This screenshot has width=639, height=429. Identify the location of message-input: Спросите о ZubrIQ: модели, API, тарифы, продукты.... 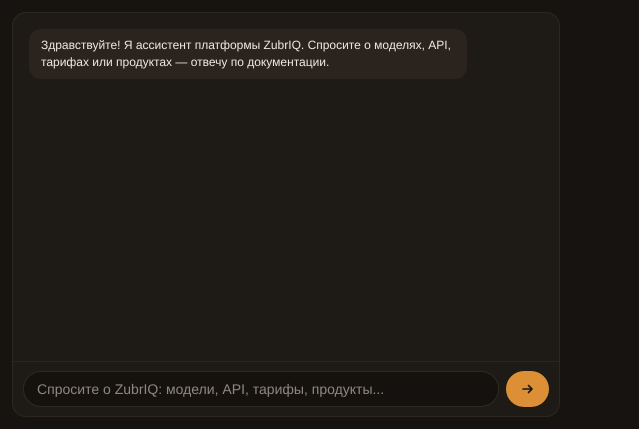
(261, 389).